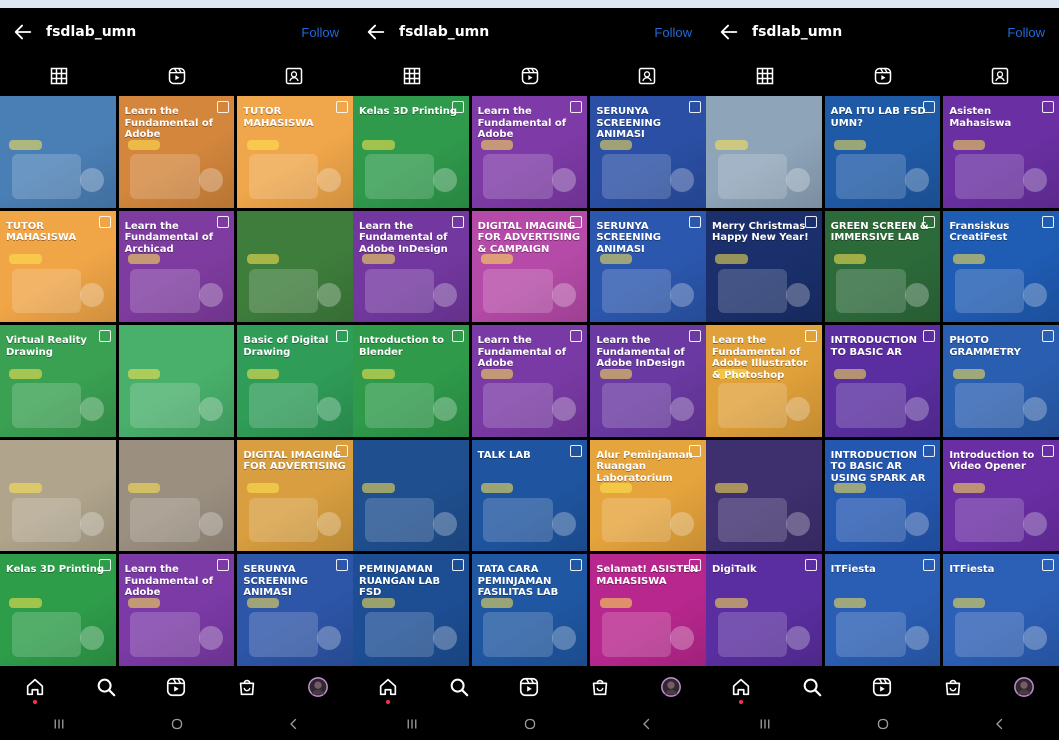  I want to click on post-thumbnail: Alur Peminjaman Ruangan Laboratorium, so click(648, 495).